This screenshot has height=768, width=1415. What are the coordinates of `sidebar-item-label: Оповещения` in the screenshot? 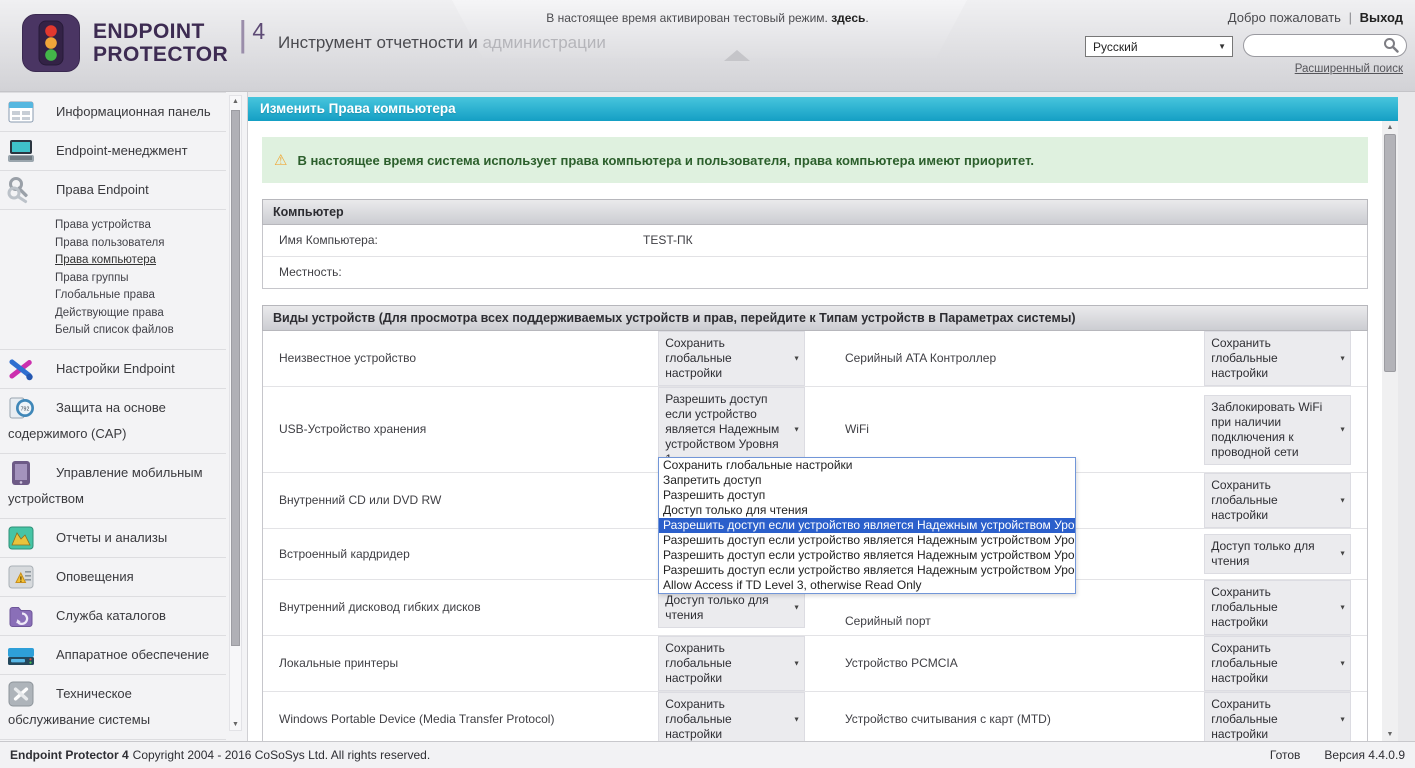 It's located at (95, 576).